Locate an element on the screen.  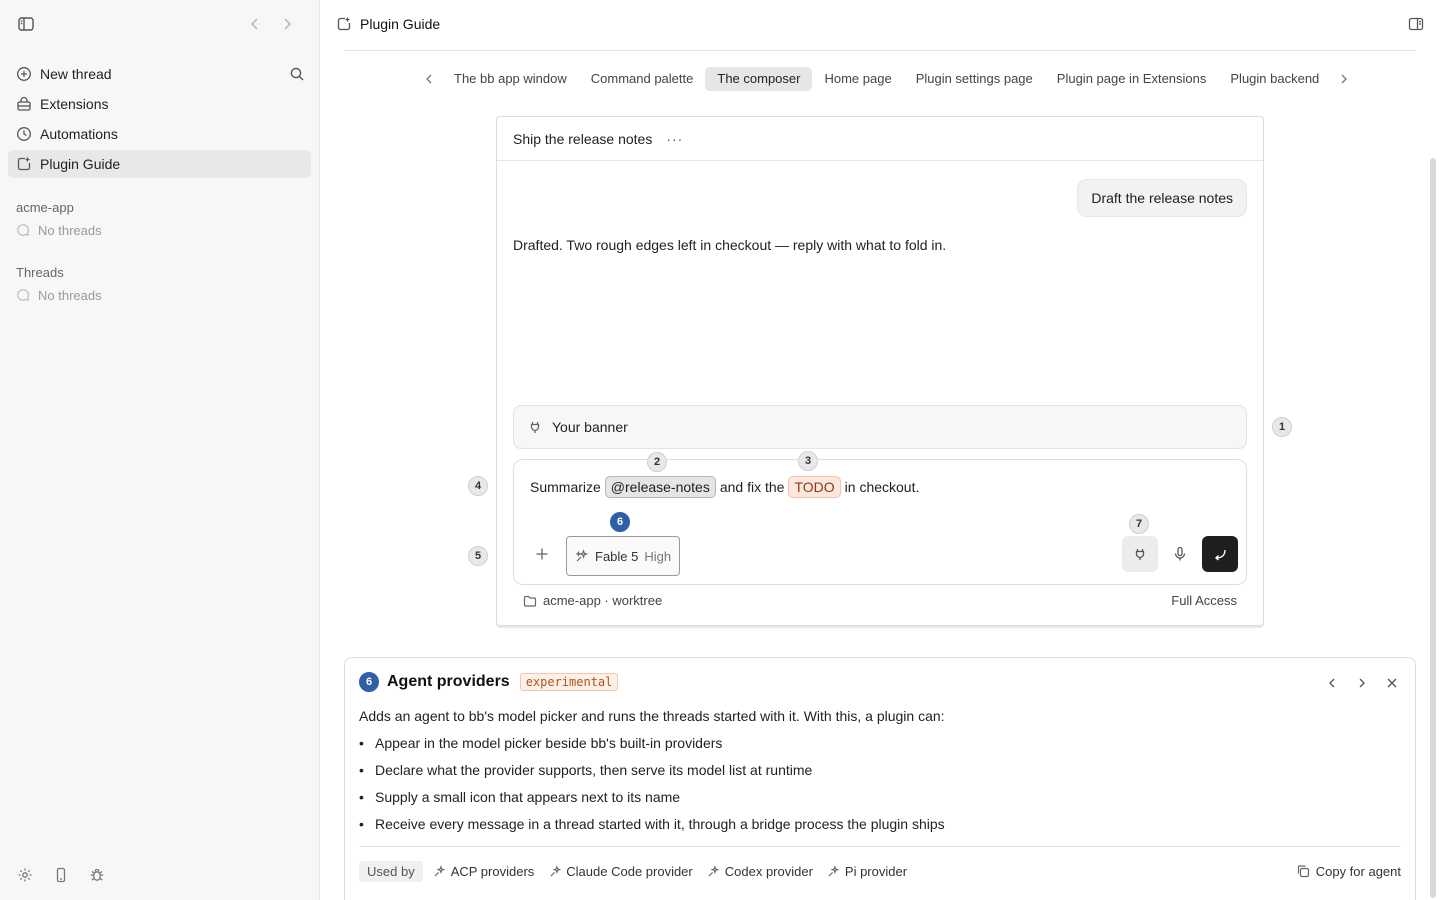
extensions-icon is located at coordinates (24, 104).